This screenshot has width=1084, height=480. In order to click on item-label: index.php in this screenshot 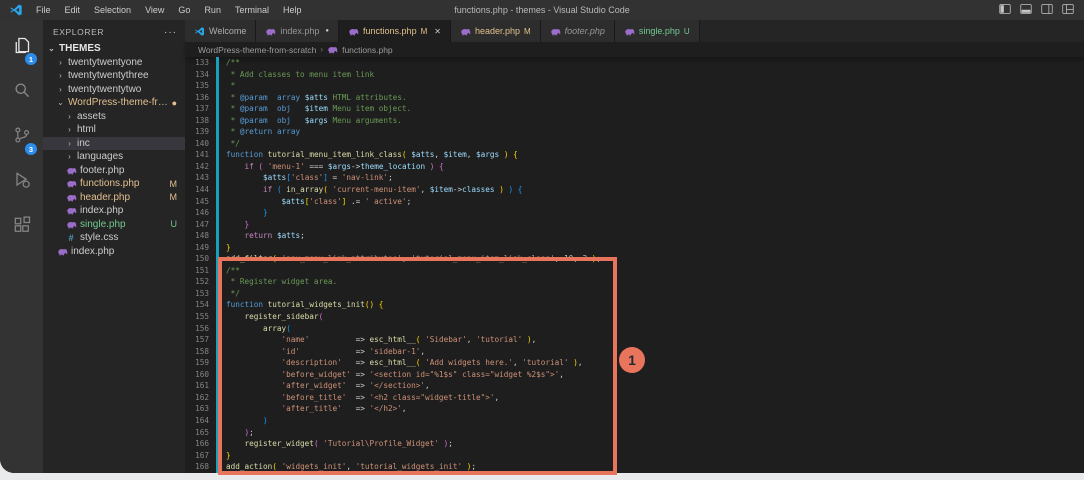, I will do `click(102, 211)`.